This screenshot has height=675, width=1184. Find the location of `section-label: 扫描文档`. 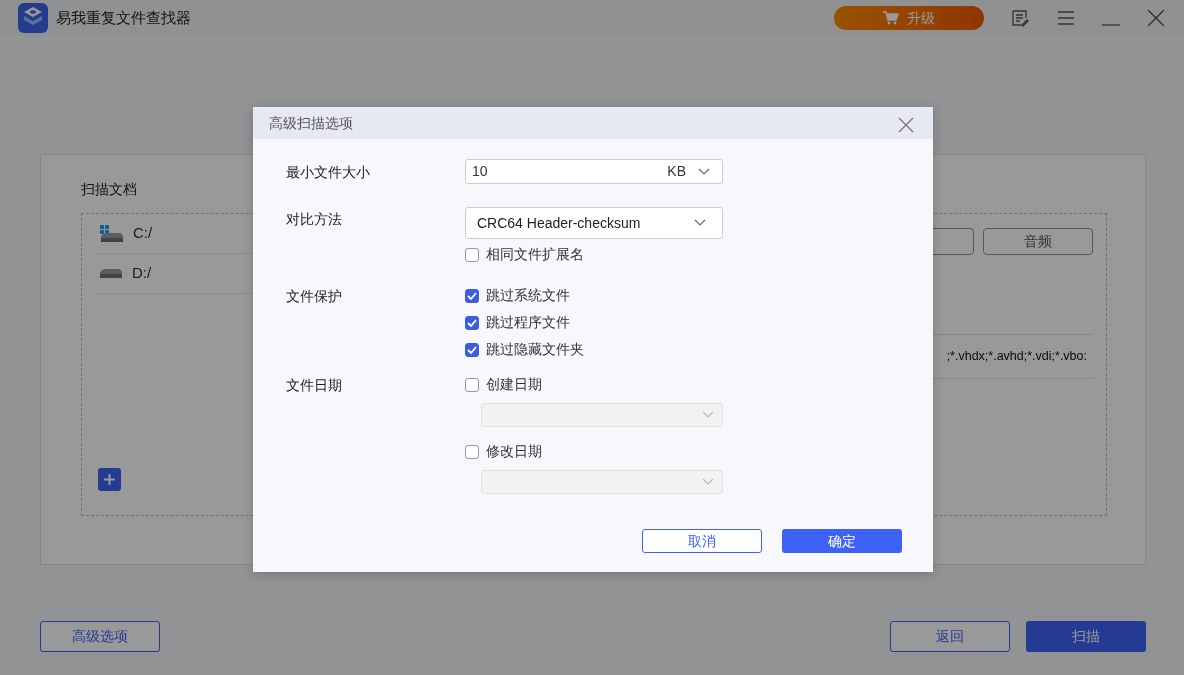

section-label: 扫描文档 is located at coordinates (109, 189).